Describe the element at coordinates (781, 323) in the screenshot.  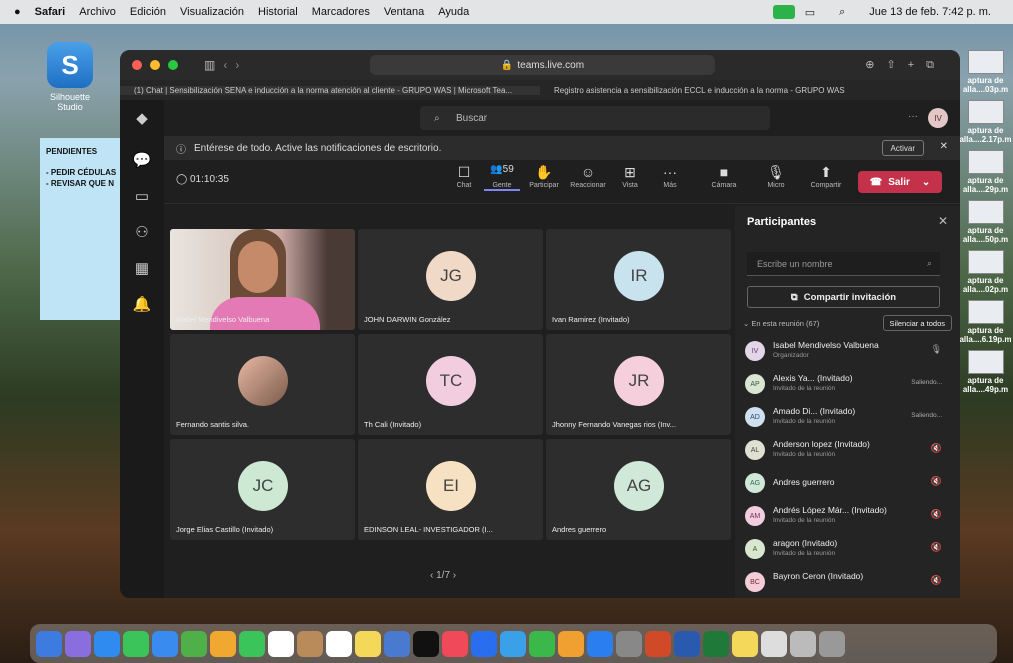
I see `in-meeting-count: ⌄ En esta reunión (67)` at that location.